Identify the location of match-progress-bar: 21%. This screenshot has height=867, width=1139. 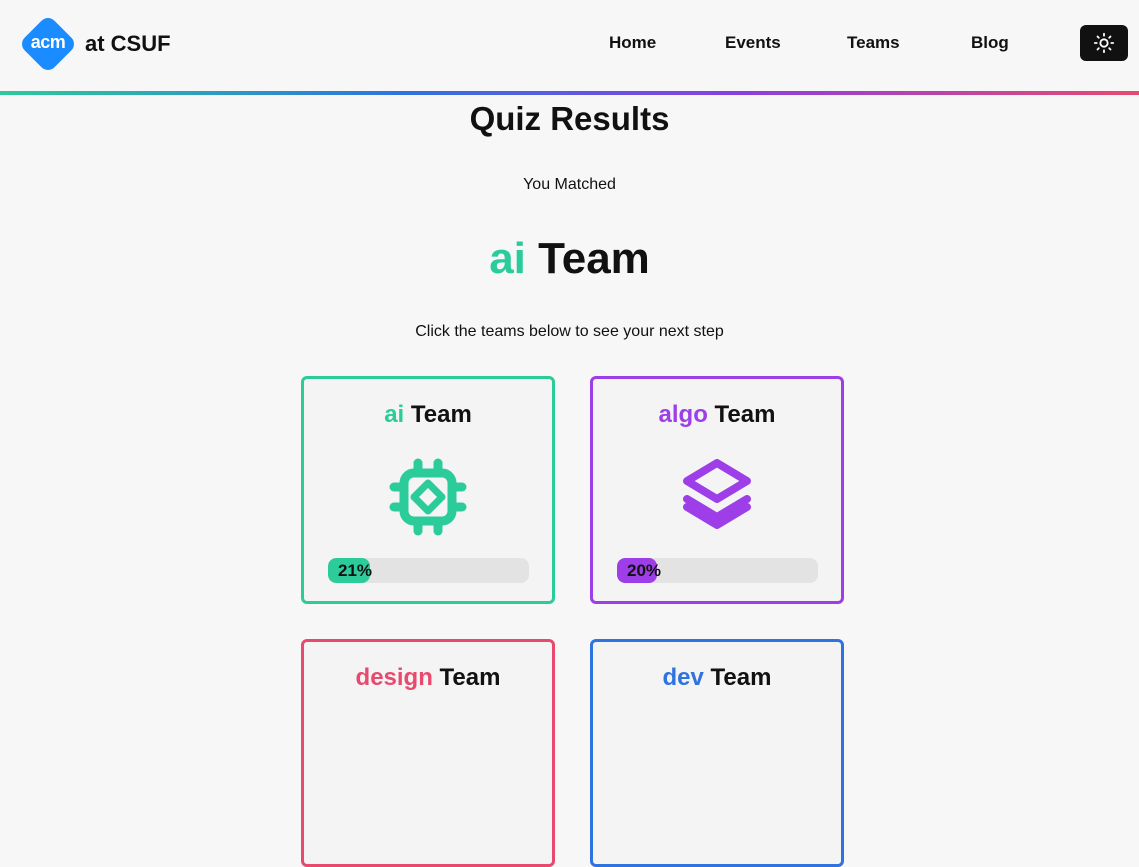
(428, 570).